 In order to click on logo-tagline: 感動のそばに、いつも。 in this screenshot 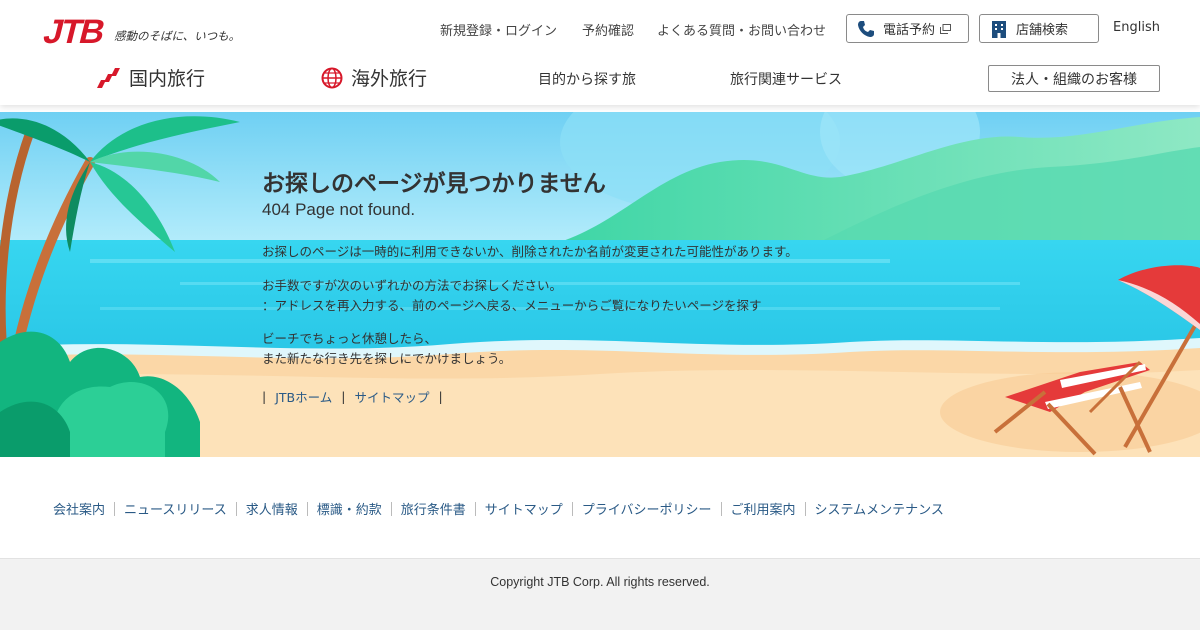, I will do `click(177, 36)`.